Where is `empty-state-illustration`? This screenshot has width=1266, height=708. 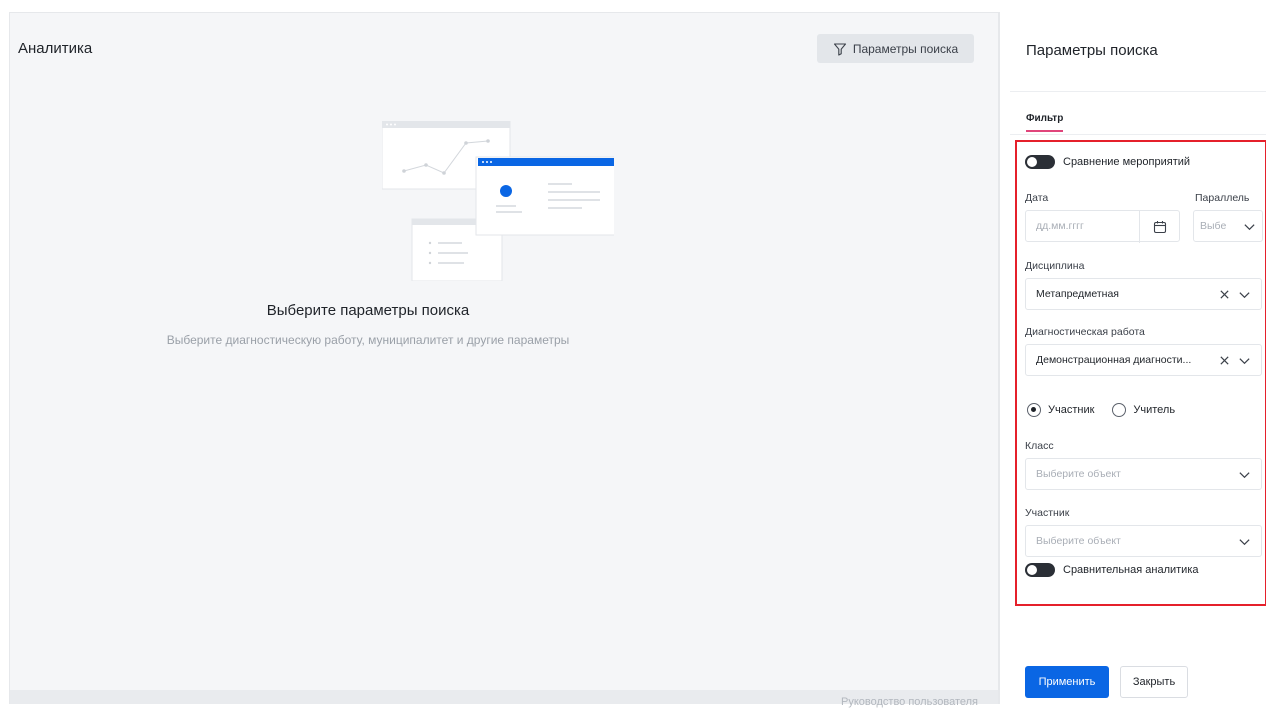 empty-state-illustration is located at coordinates (498, 201).